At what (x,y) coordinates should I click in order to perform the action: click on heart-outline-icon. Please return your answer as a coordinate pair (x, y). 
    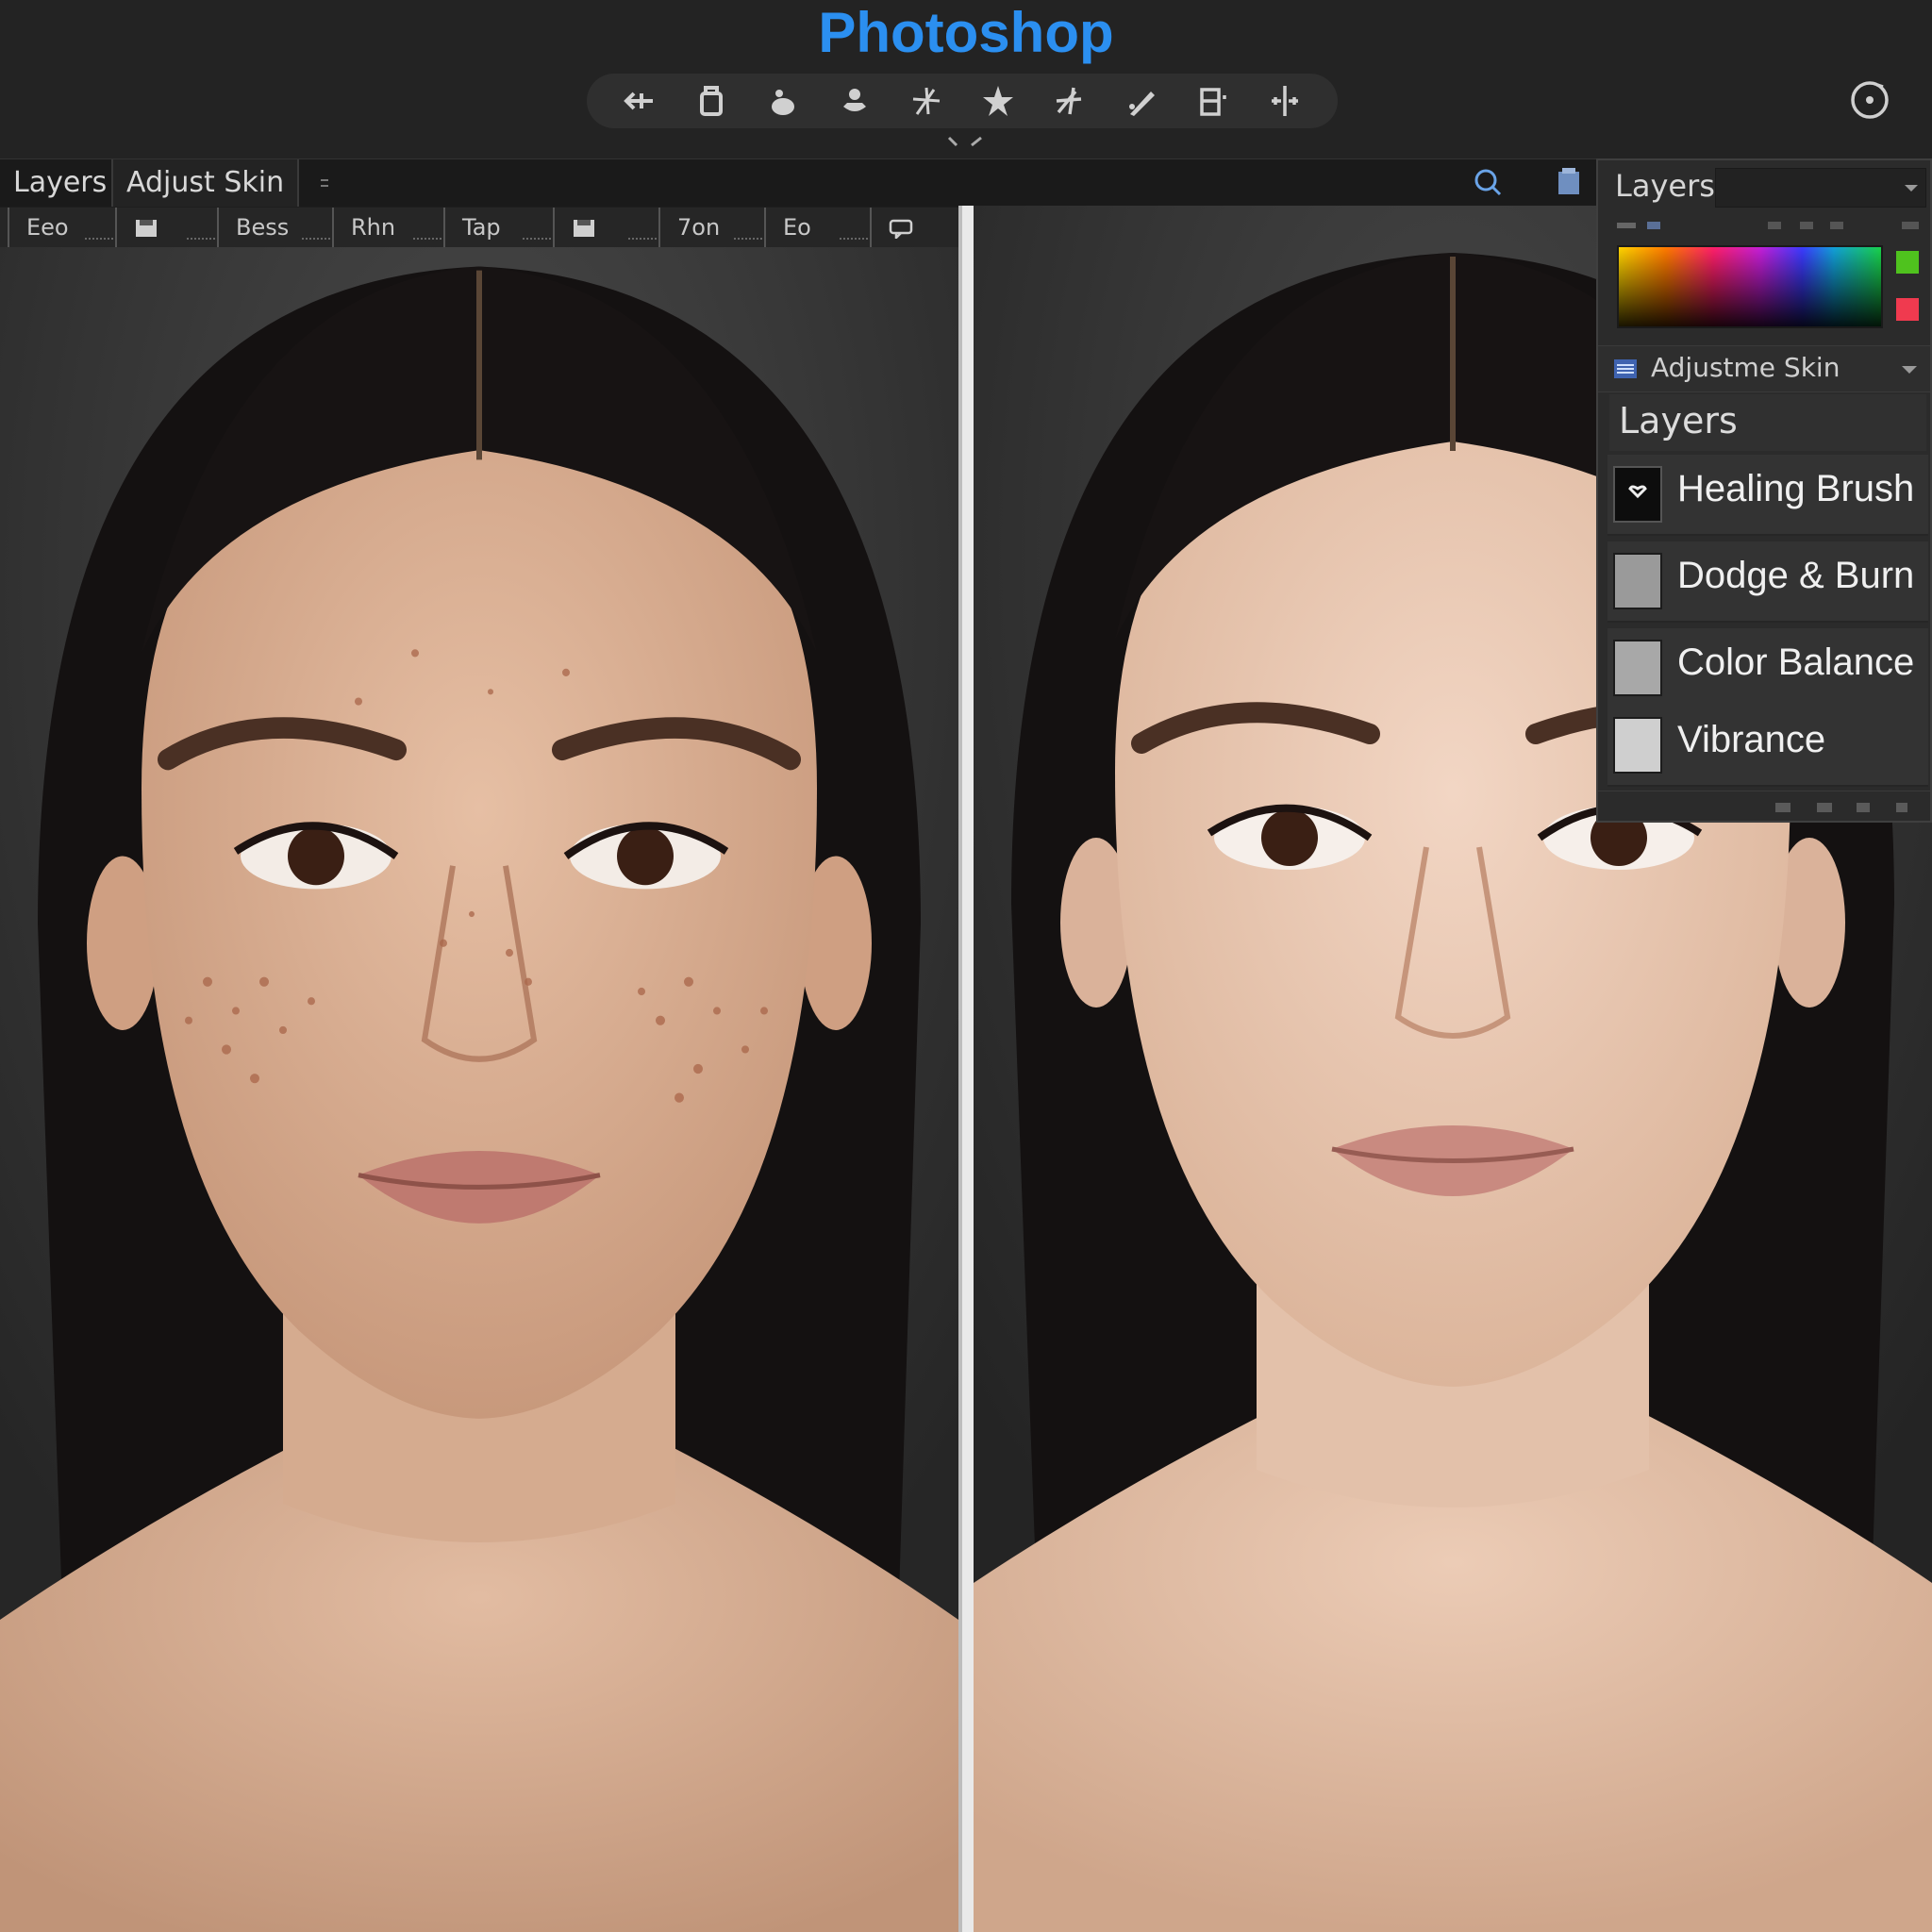
    Looking at the image, I should click on (1638, 492).